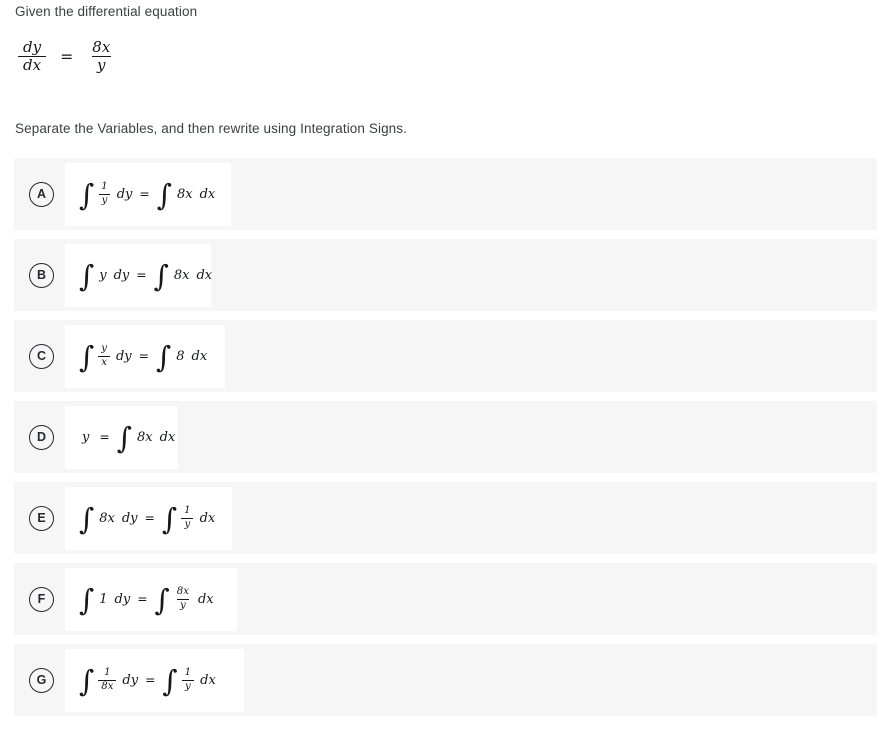  Describe the element at coordinates (103, 599) in the screenshot. I see `option-f-lhs-term: 1` at that location.